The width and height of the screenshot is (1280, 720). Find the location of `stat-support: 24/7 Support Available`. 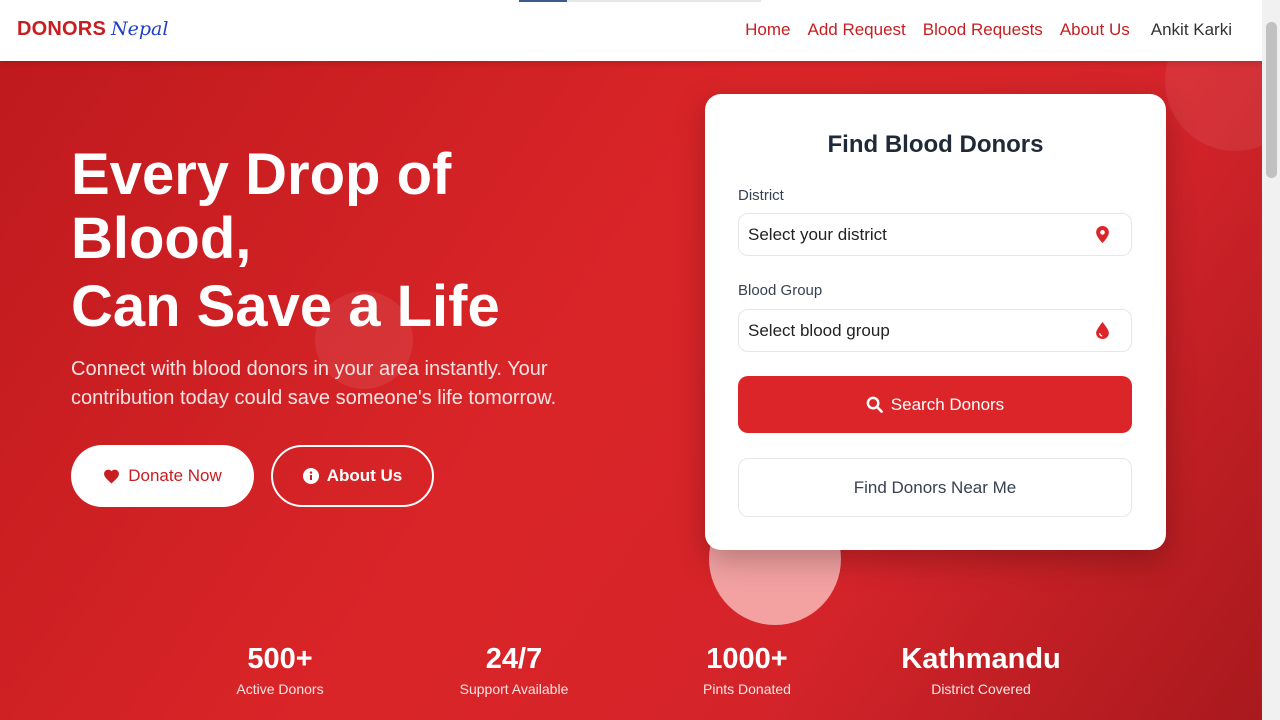

stat-support: 24/7 Support Available is located at coordinates (514, 670).